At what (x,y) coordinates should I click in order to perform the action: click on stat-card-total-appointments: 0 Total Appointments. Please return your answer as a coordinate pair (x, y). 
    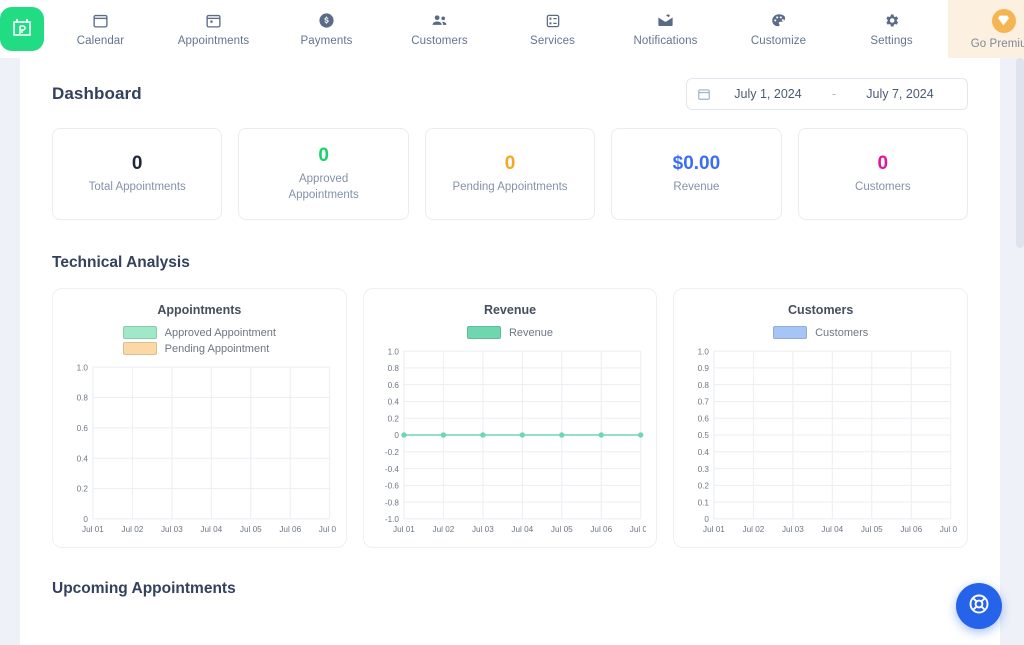
    Looking at the image, I should click on (137, 174).